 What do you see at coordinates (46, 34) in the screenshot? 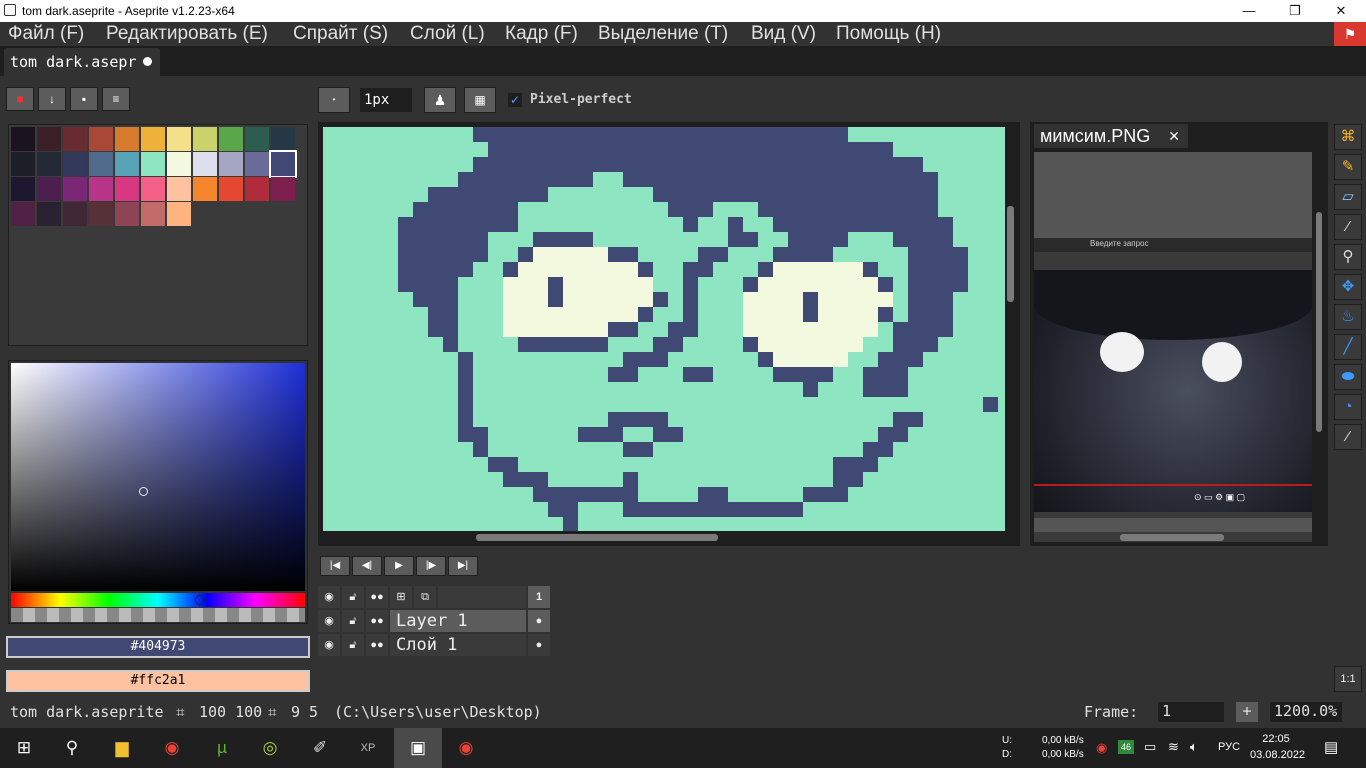
I see `menu-file: Файл (F)` at bounding box center [46, 34].